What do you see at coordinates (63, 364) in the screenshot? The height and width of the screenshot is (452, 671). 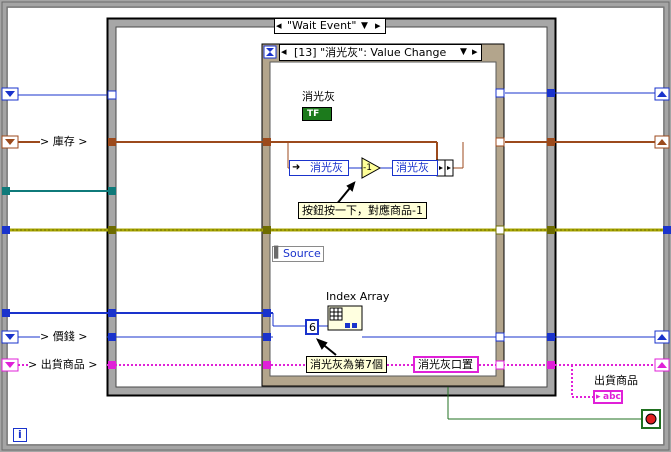 I see `shift-label-shipped: > 出貨商品 >` at bounding box center [63, 364].